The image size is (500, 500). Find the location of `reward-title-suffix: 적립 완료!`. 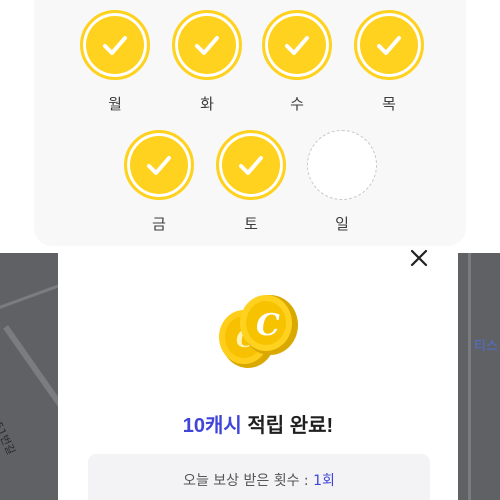

reward-title-suffix: 적립 완료! is located at coordinates (287, 426).